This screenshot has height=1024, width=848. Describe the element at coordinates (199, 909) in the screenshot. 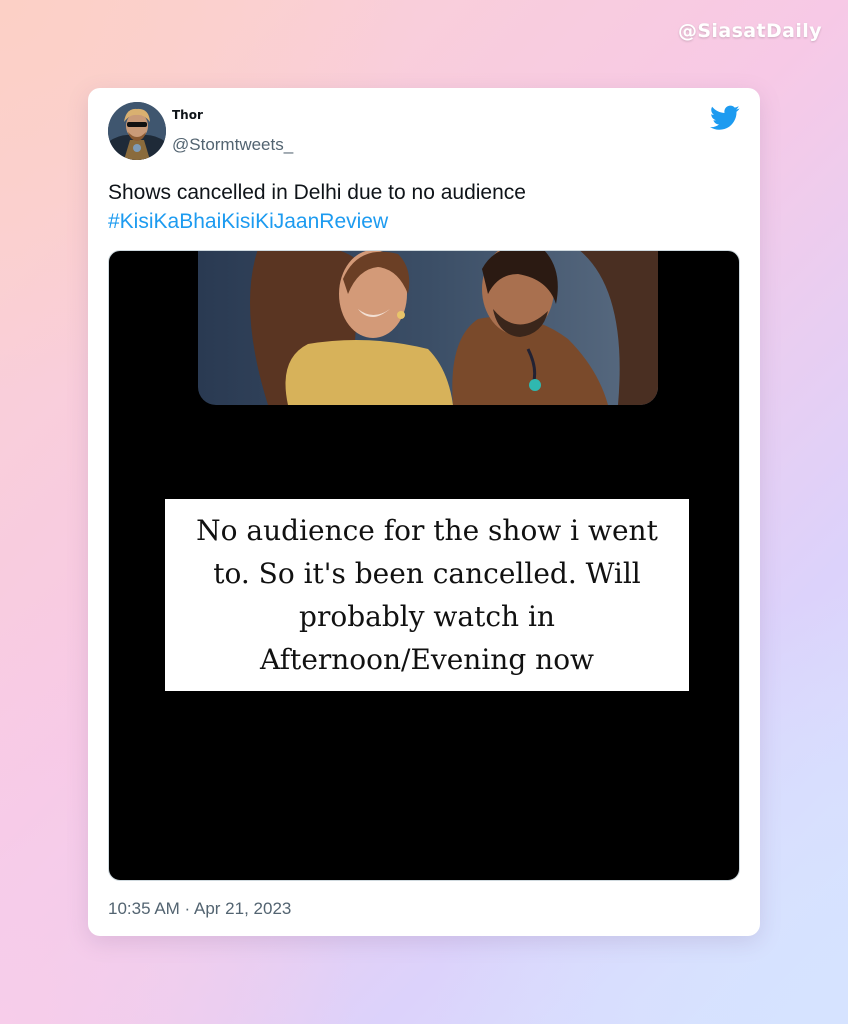

I see `tweet-timestamp: 10:35 AM · Apr 21, 2023` at that location.